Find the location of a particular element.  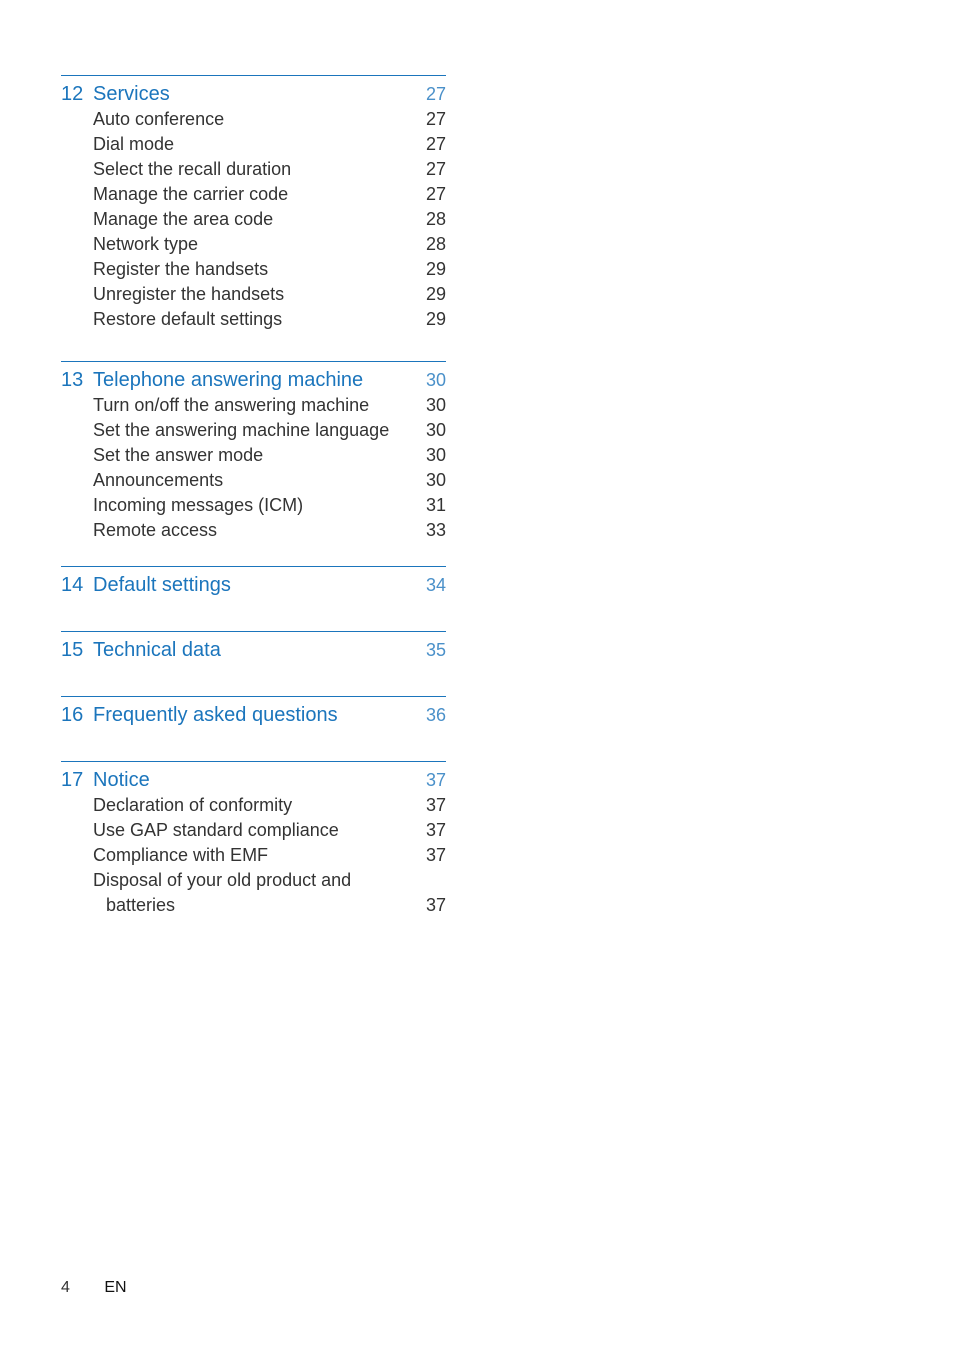

section-page: 37 is located at coordinates (435, 780).